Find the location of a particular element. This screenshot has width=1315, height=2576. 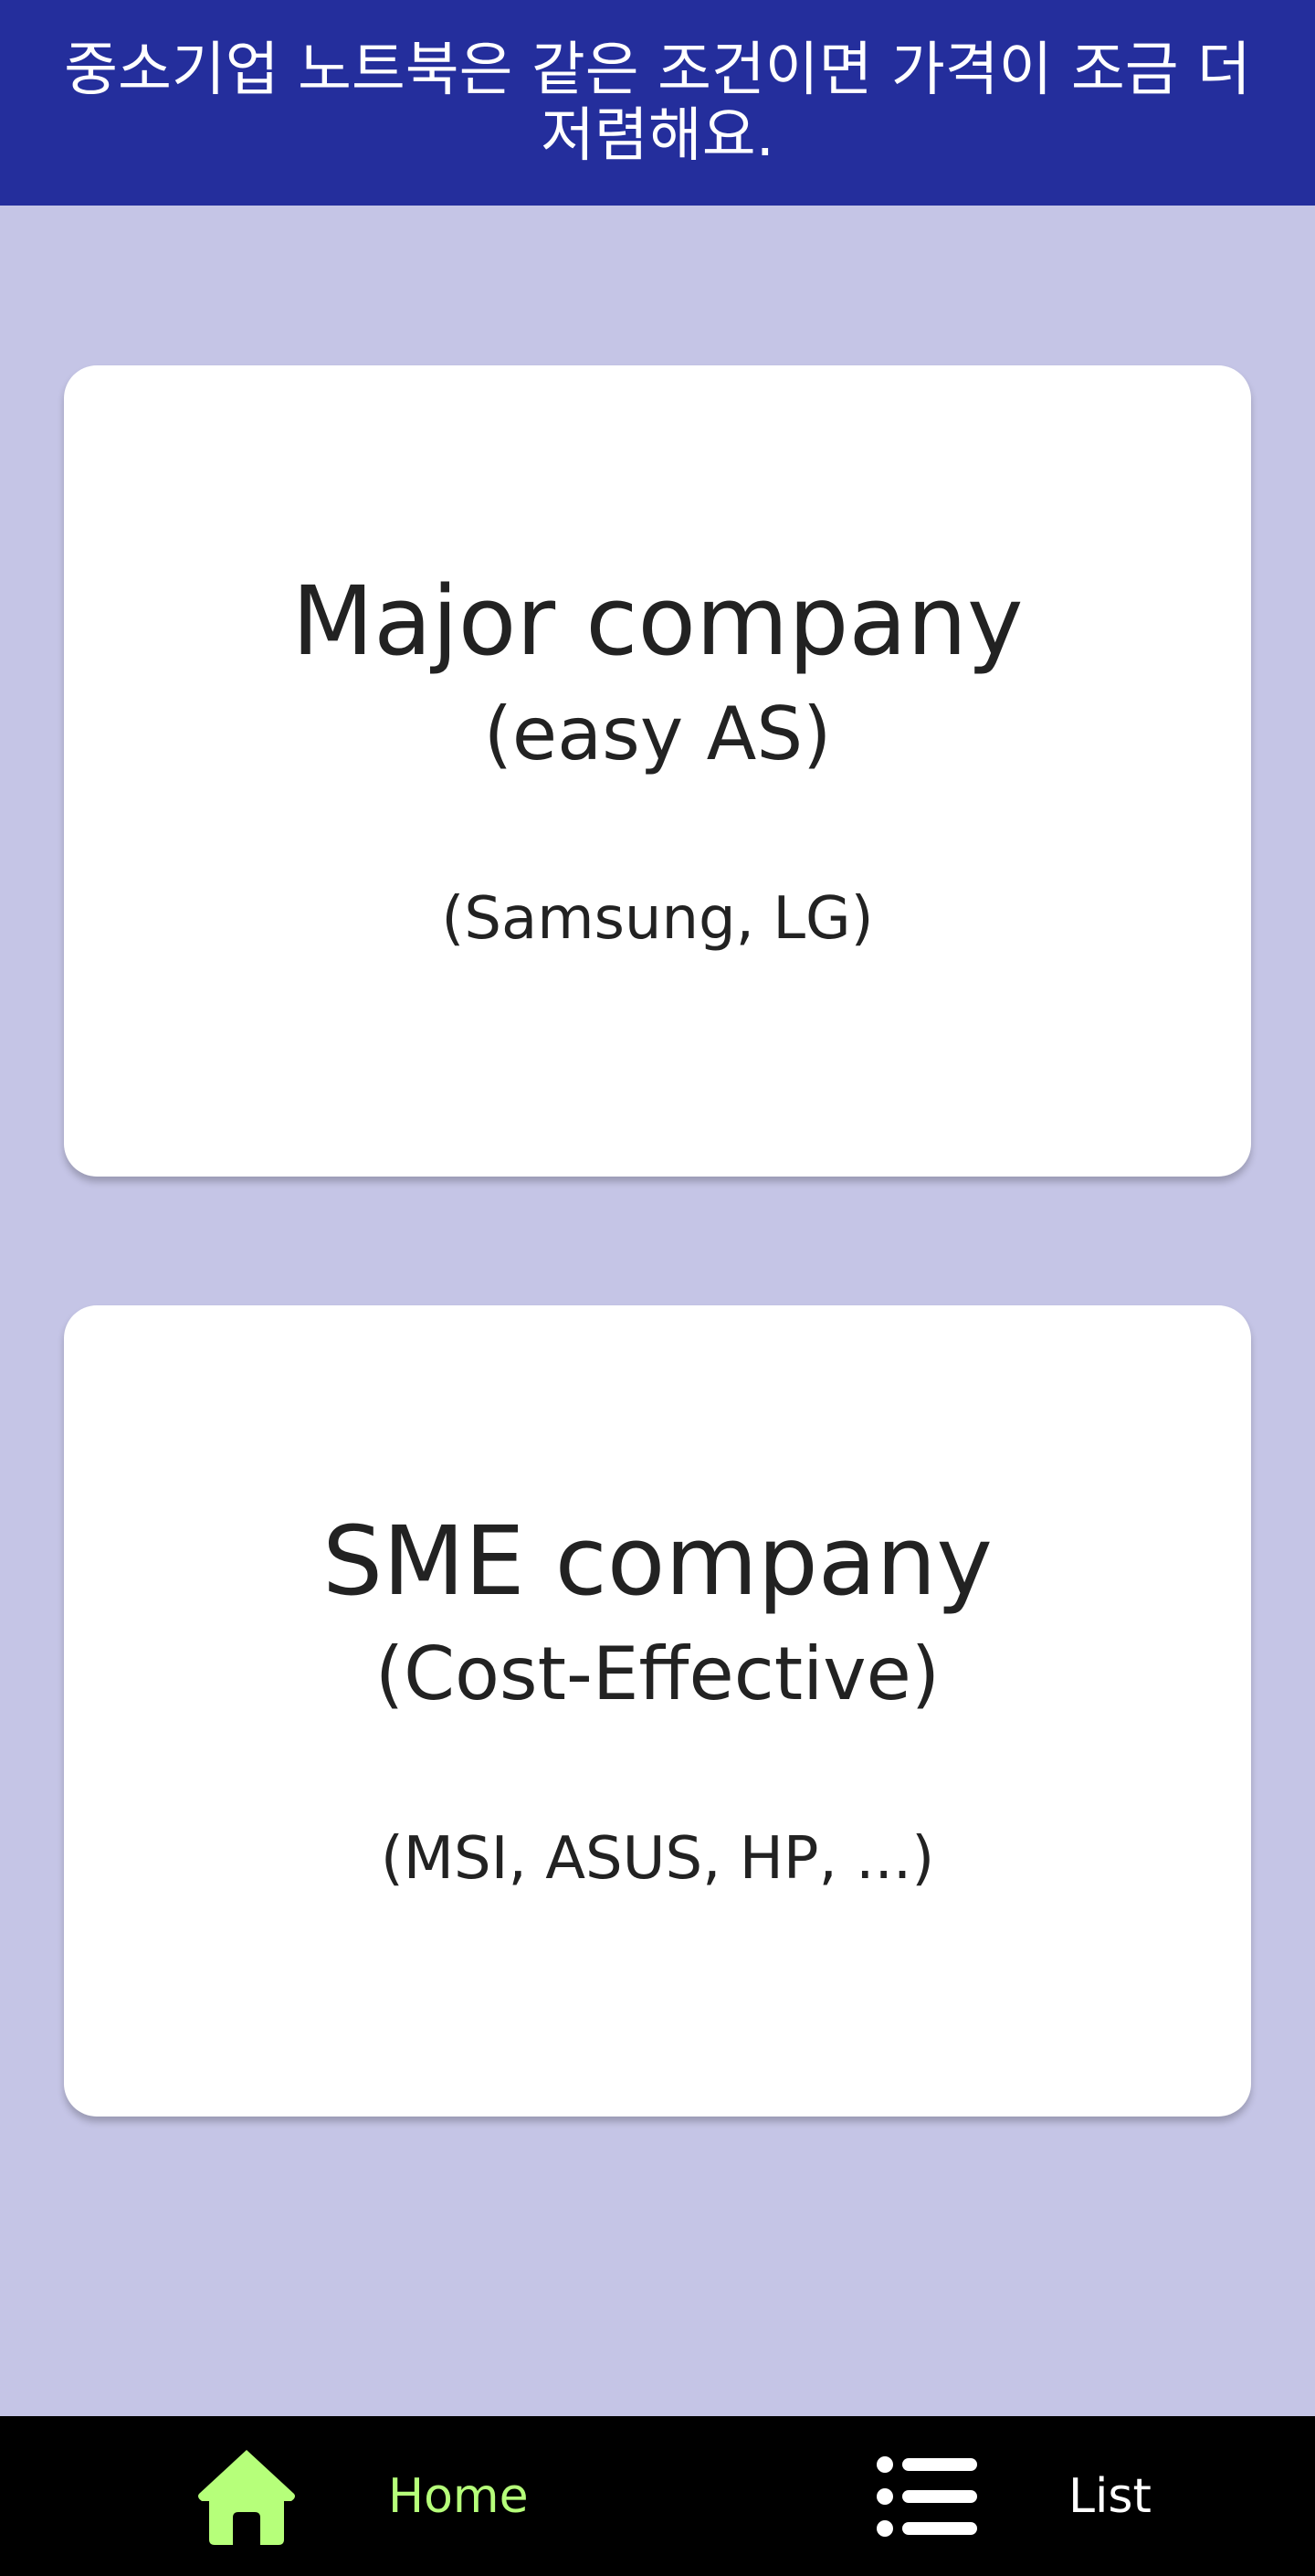

card-subtitle: (easy AS) is located at coordinates (657, 734).